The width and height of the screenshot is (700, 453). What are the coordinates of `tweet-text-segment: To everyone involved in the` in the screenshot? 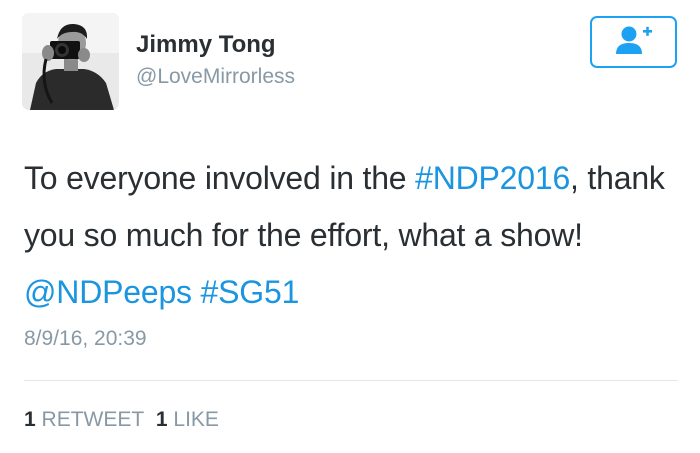 It's located at (220, 178).